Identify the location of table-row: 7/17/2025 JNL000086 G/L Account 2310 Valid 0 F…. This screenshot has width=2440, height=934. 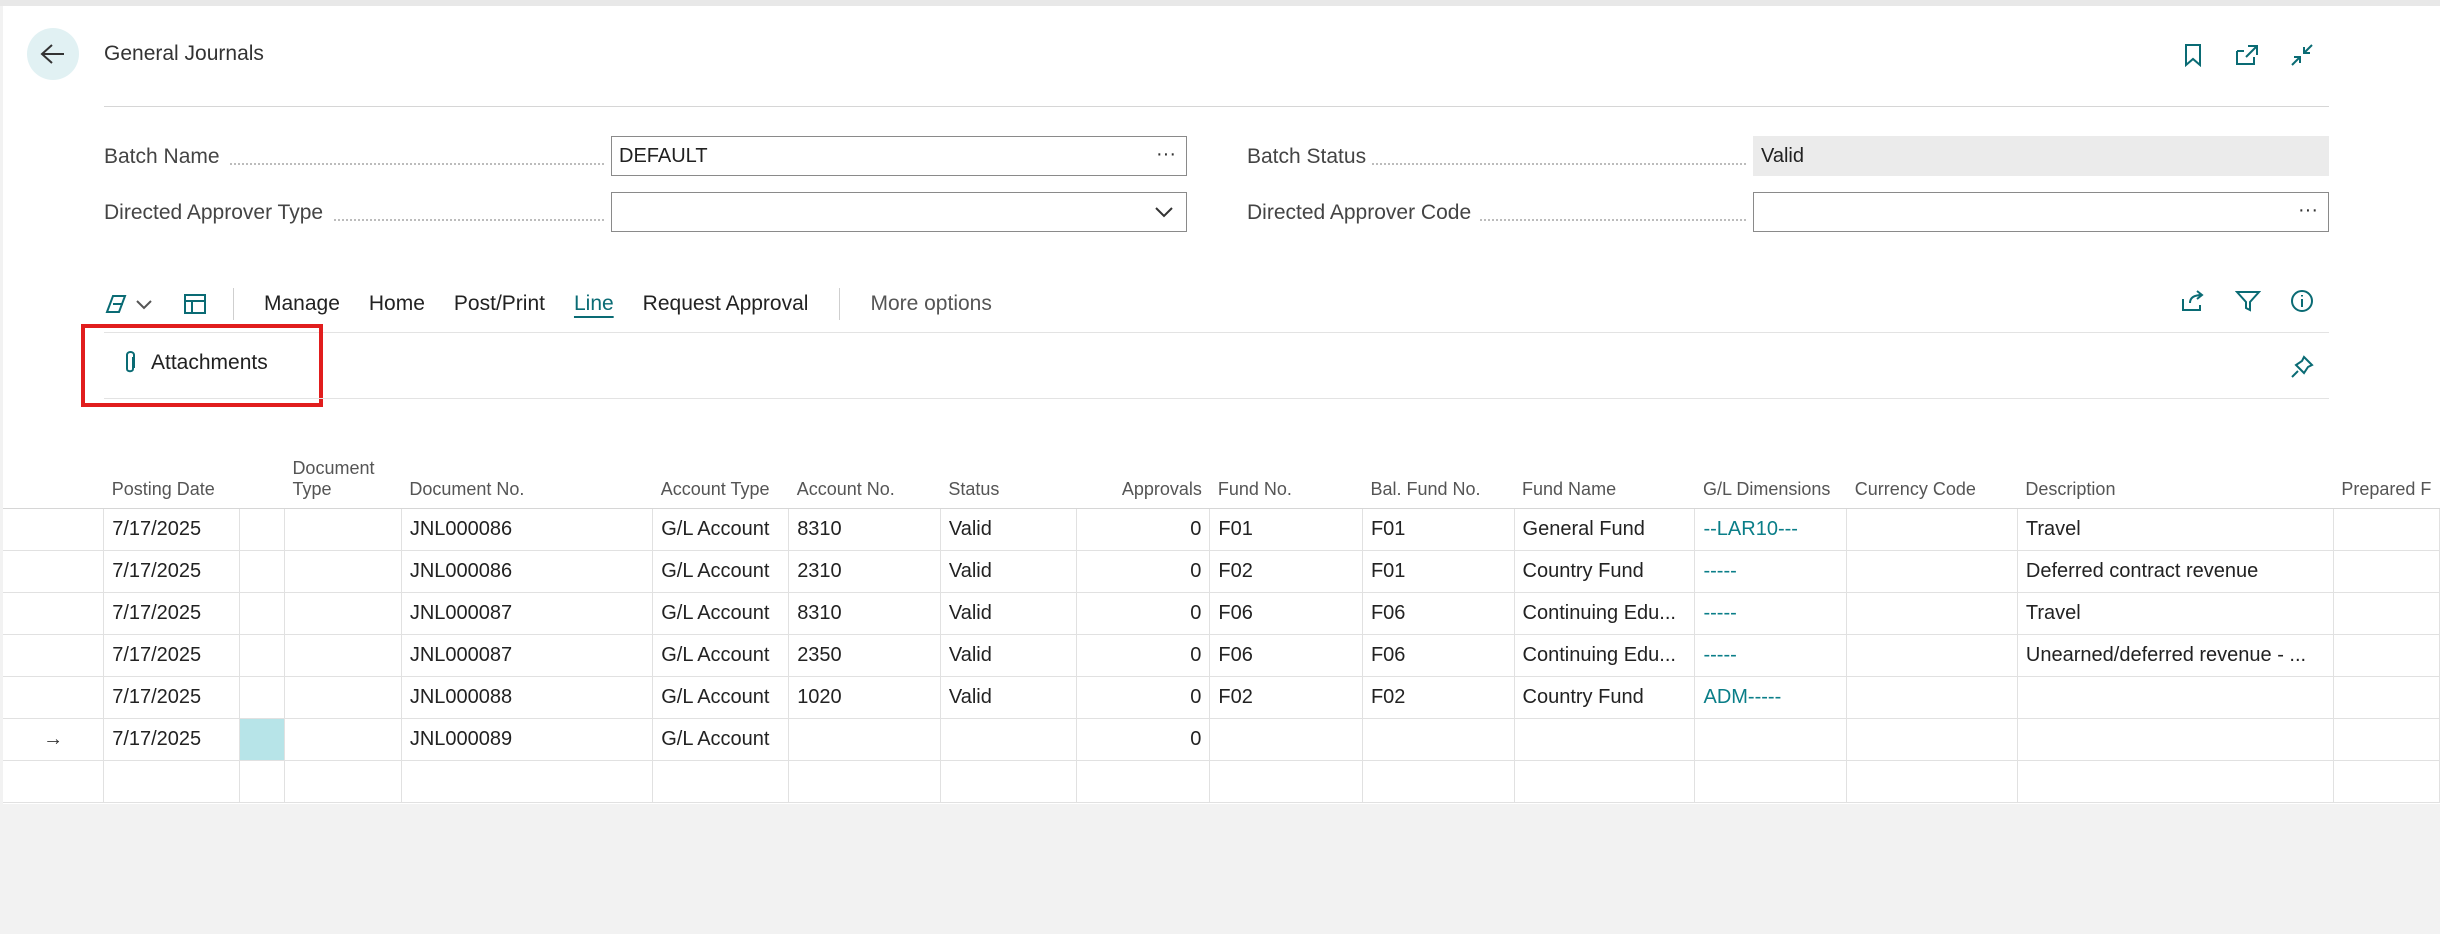
(1221, 571).